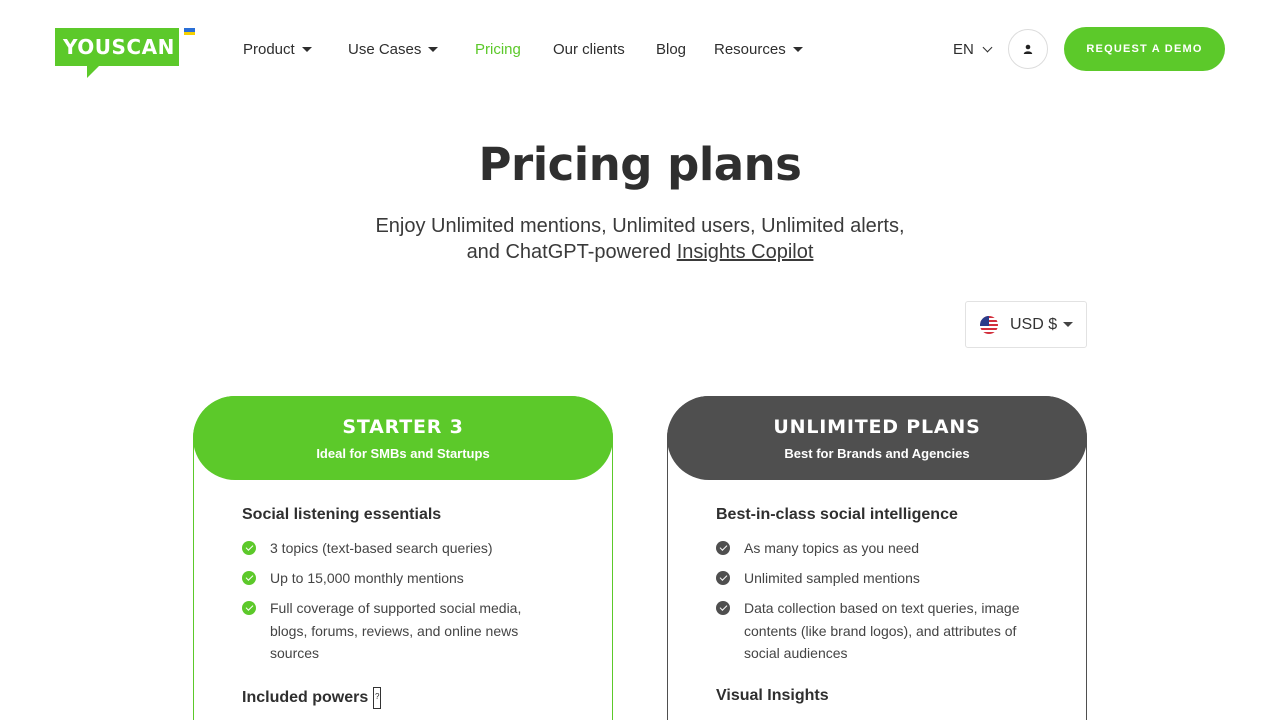 The height and width of the screenshot is (720, 1280). What do you see at coordinates (381, 548) in the screenshot?
I see `feature-text: 3 topics (text-based search queries)` at bounding box center [381, 548].